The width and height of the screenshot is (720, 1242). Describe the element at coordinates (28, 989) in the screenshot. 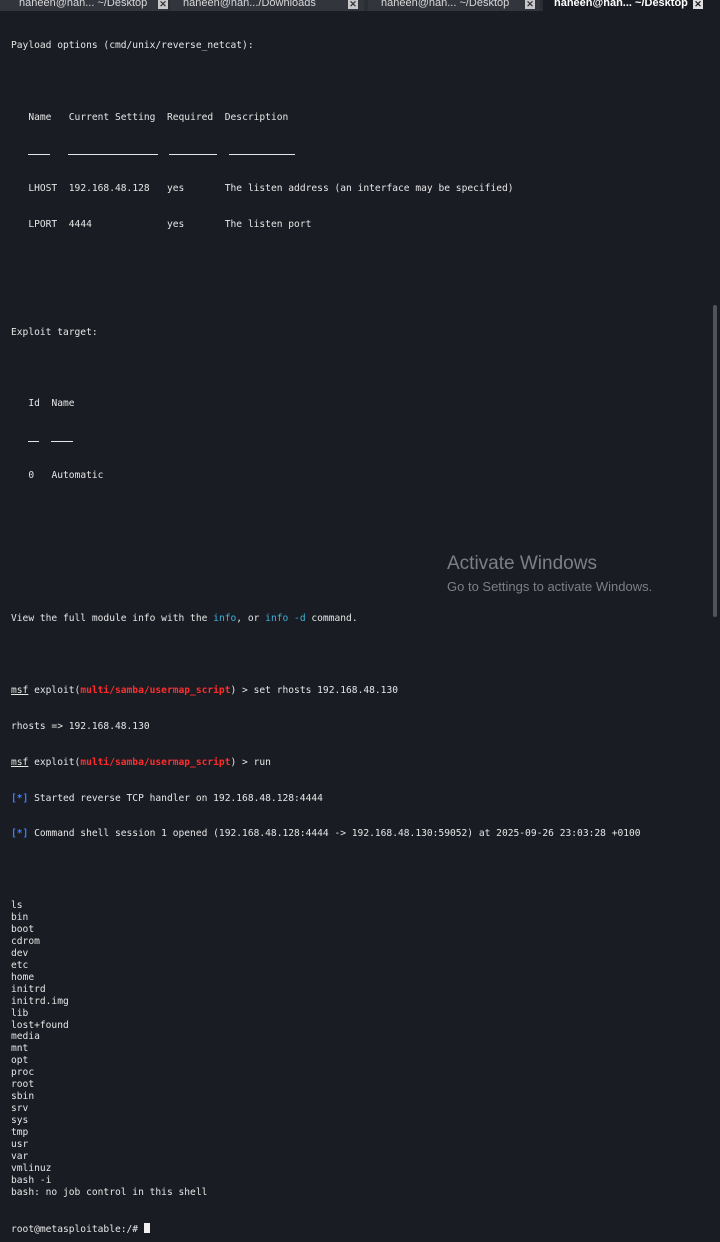

I see `shell-line: initrd` at that location.